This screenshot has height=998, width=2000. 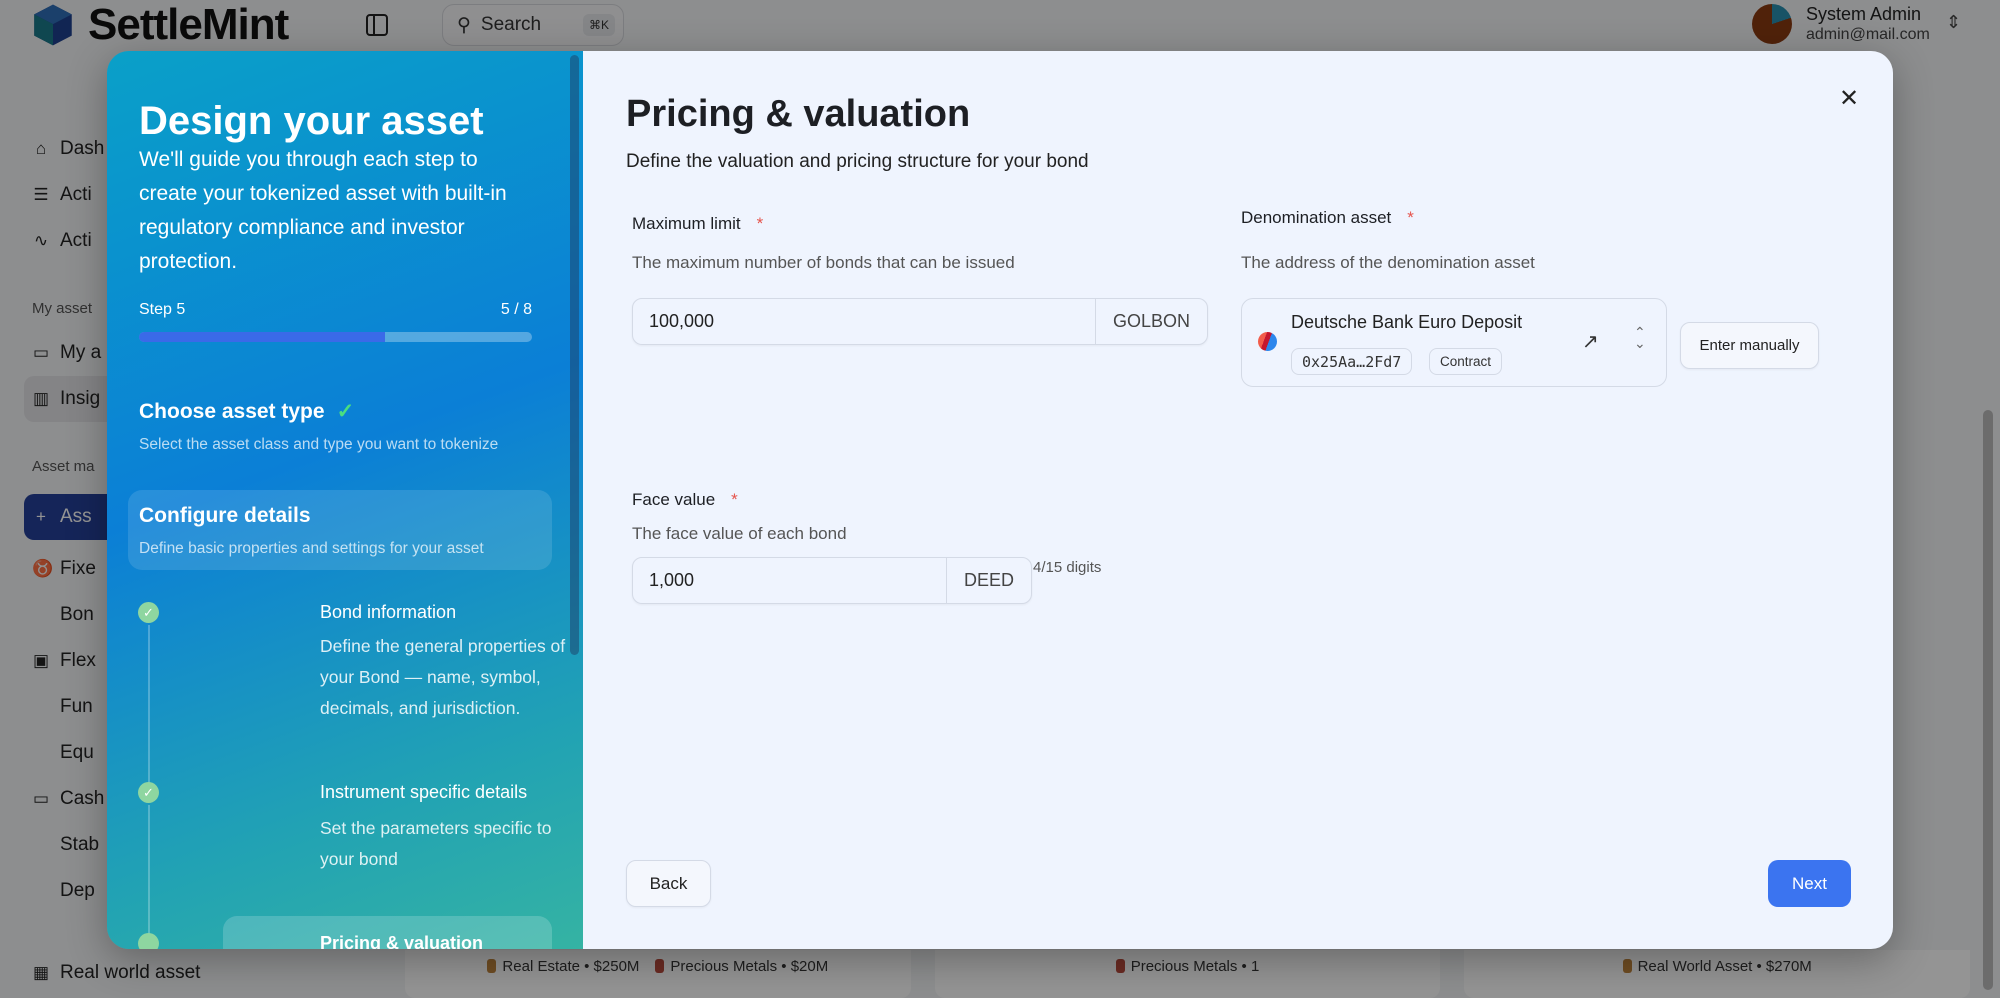 I want to click on brand-name: SettleMint, so click(x=188, y=24).